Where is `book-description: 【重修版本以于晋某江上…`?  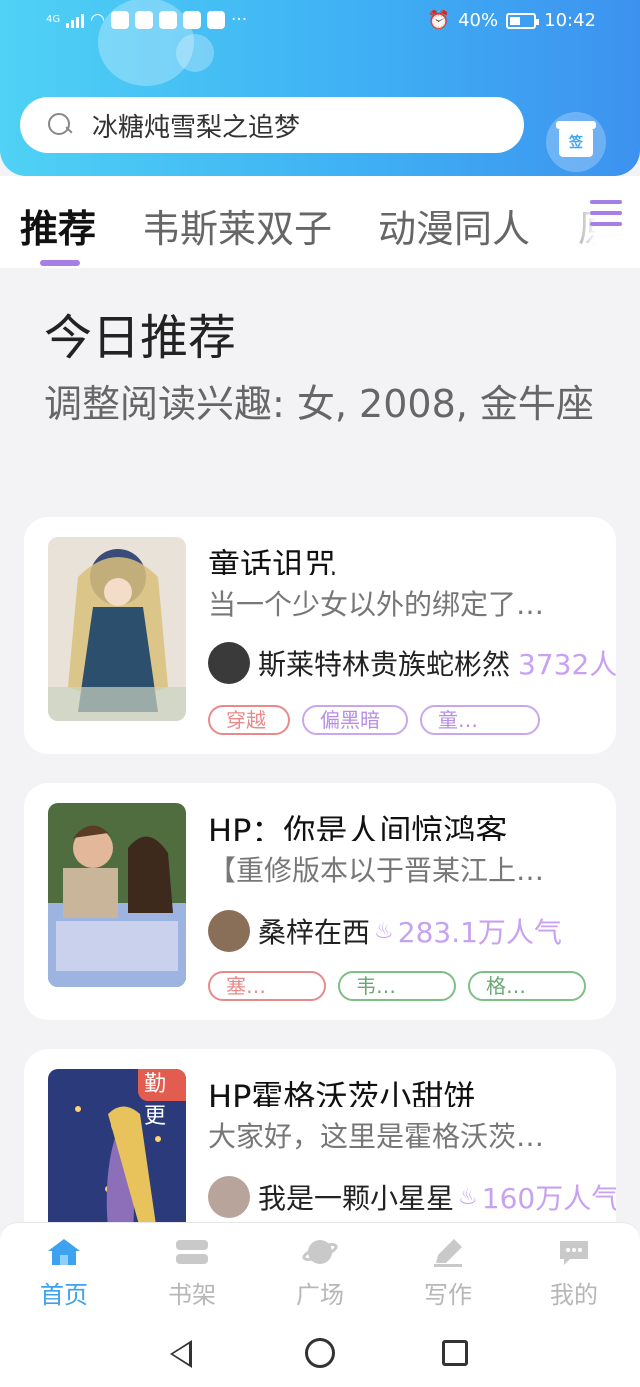 book-description: 【重修版本以于晋某江上… is located at coordinates (376, 870).